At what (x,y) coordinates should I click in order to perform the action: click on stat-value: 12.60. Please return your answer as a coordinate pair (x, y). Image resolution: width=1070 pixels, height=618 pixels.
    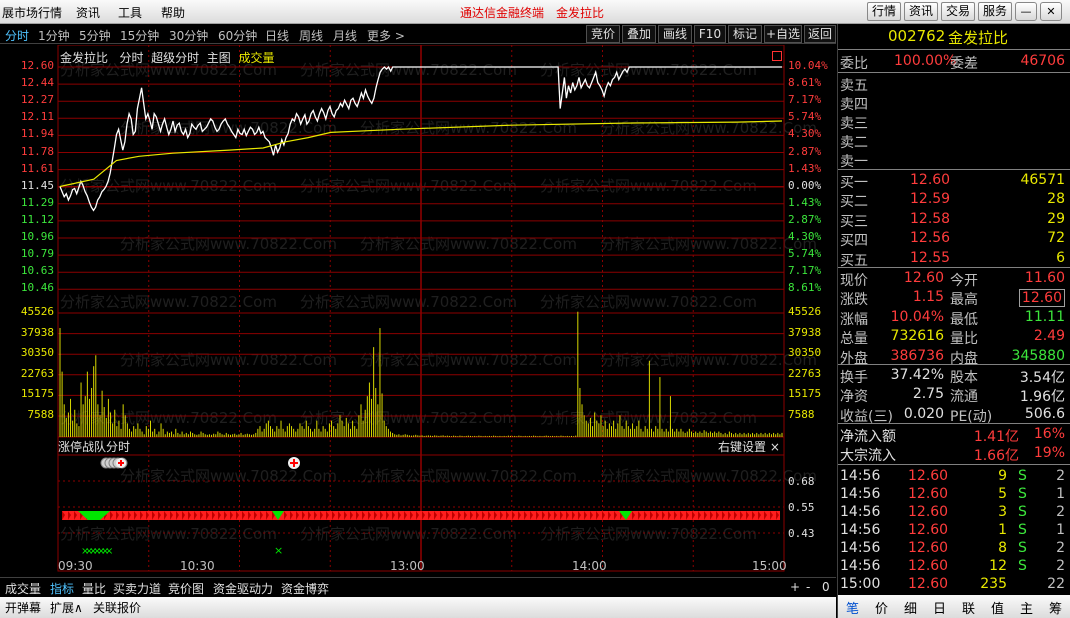
    Looking at the image, I should click on (923, 278).